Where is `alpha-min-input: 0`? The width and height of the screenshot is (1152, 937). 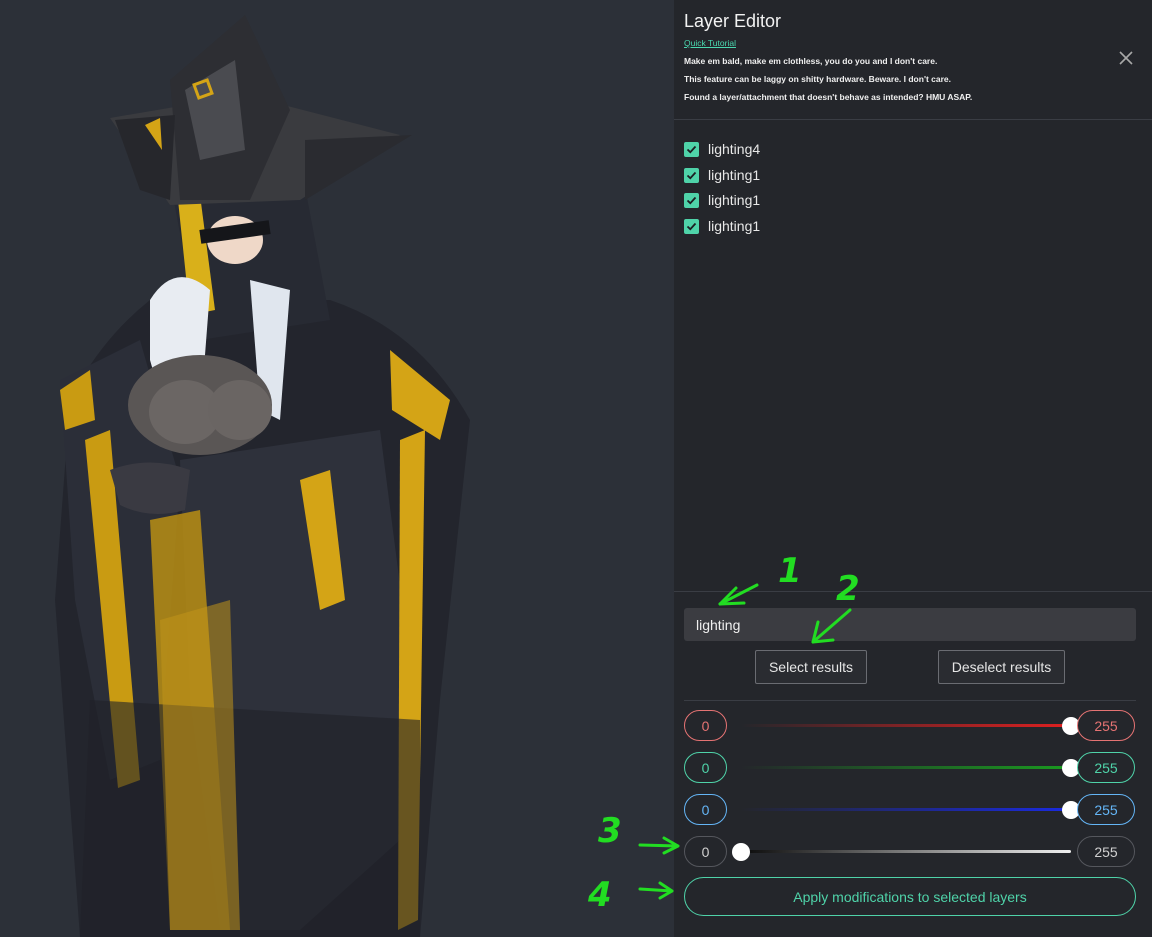
alpha-min-input: 0 is located at coordinates (705, 851).